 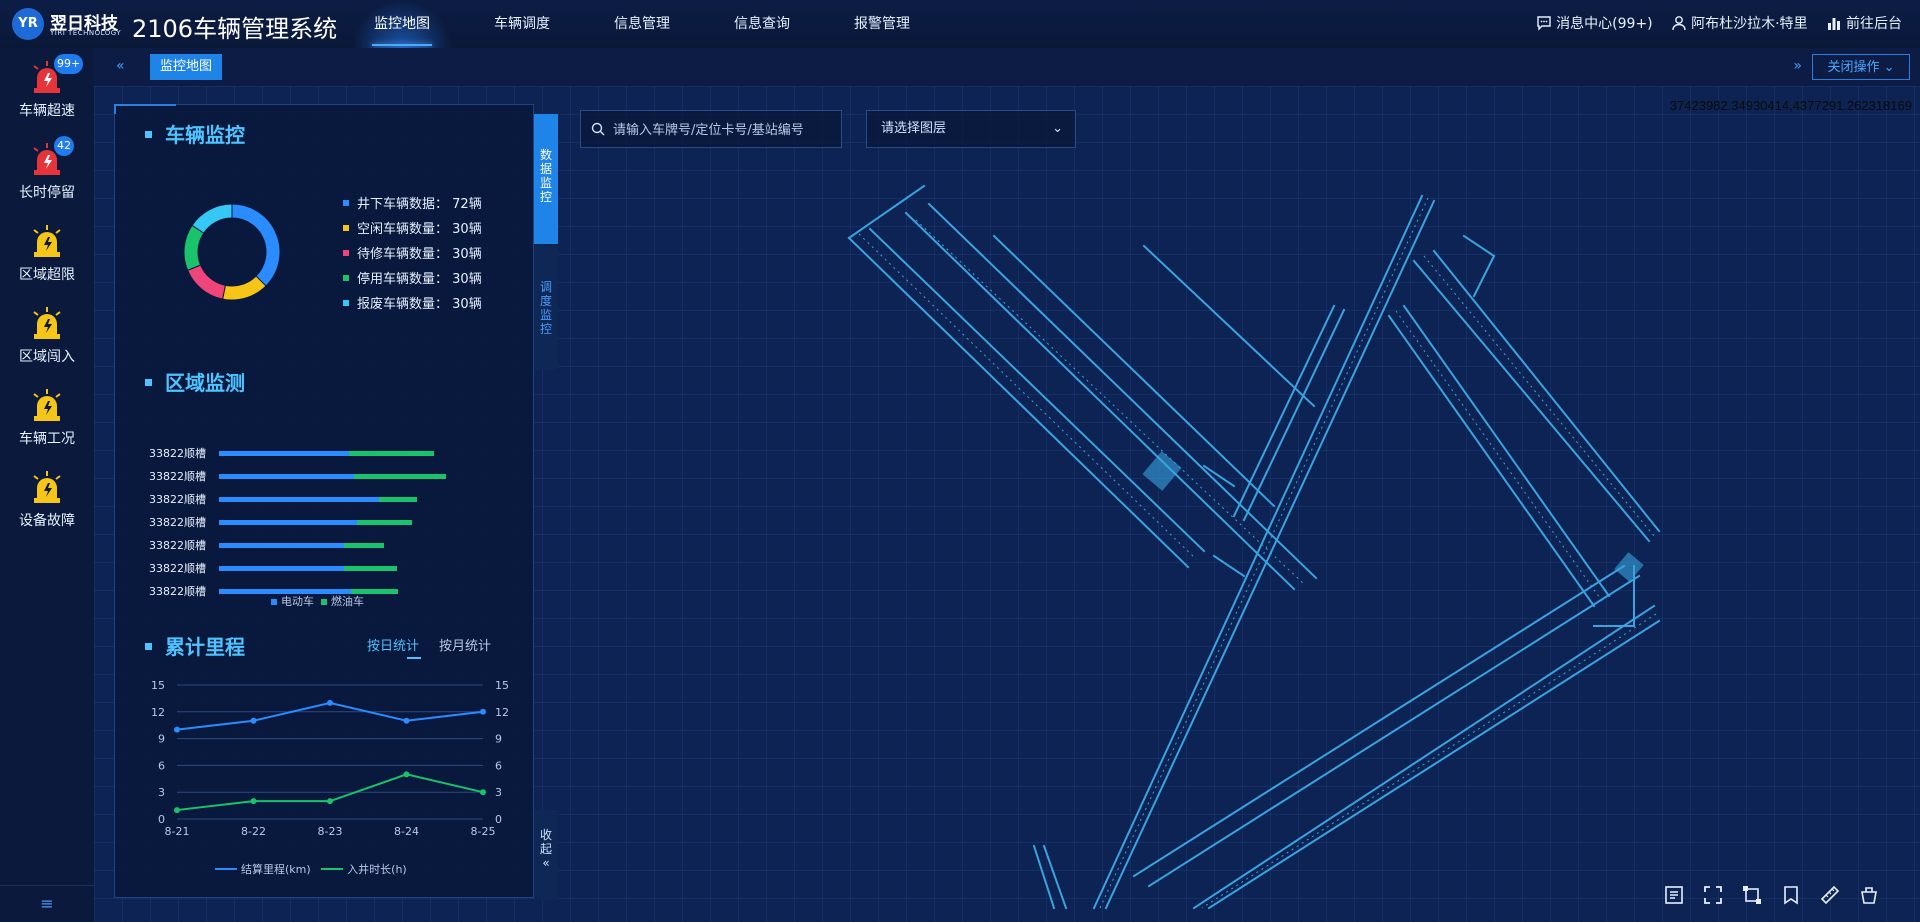 I want to click on tab-dispatch-monitor-label: 调度监控, so click(x=546, y=308).